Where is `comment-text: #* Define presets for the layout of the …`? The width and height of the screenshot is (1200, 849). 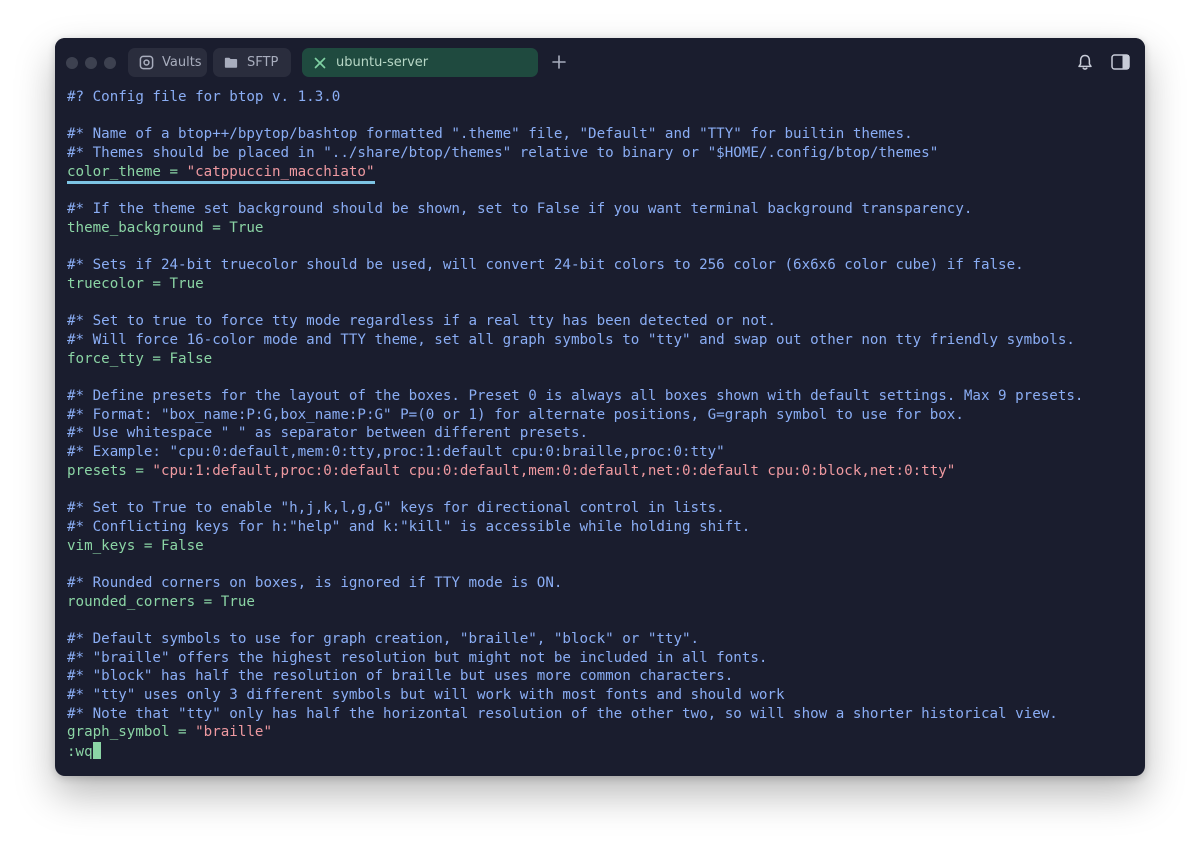
comment-text: #* Define presets for the layout of the … is located at coordinates (575, 396).